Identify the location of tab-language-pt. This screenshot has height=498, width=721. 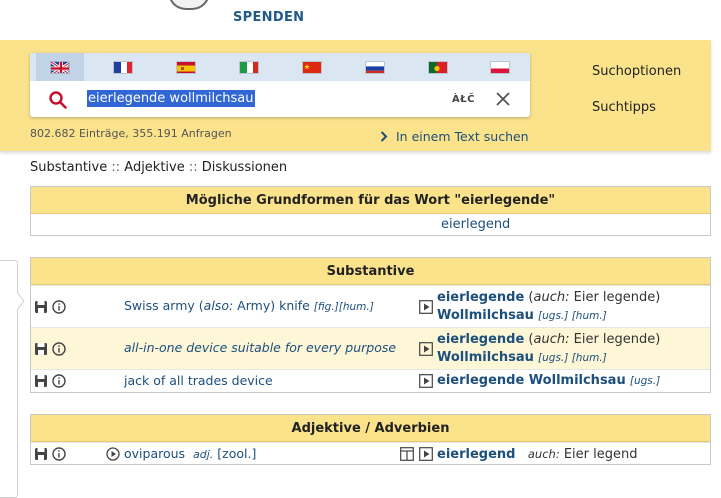
(438, 67).